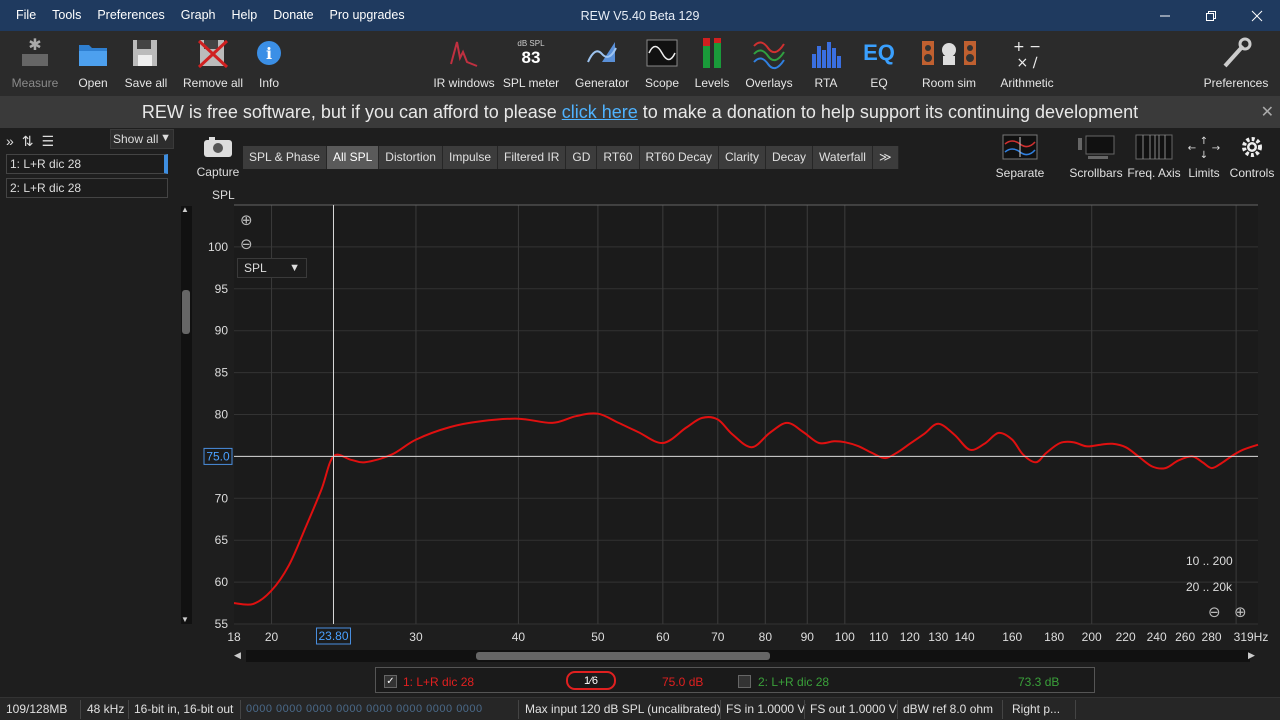 Image resolution: width=1280 pixels, height=720 pixels. Describe the element at coordinates (35, 65) in the screenshot. I see `measure-button: ✱ Measure` at that location.